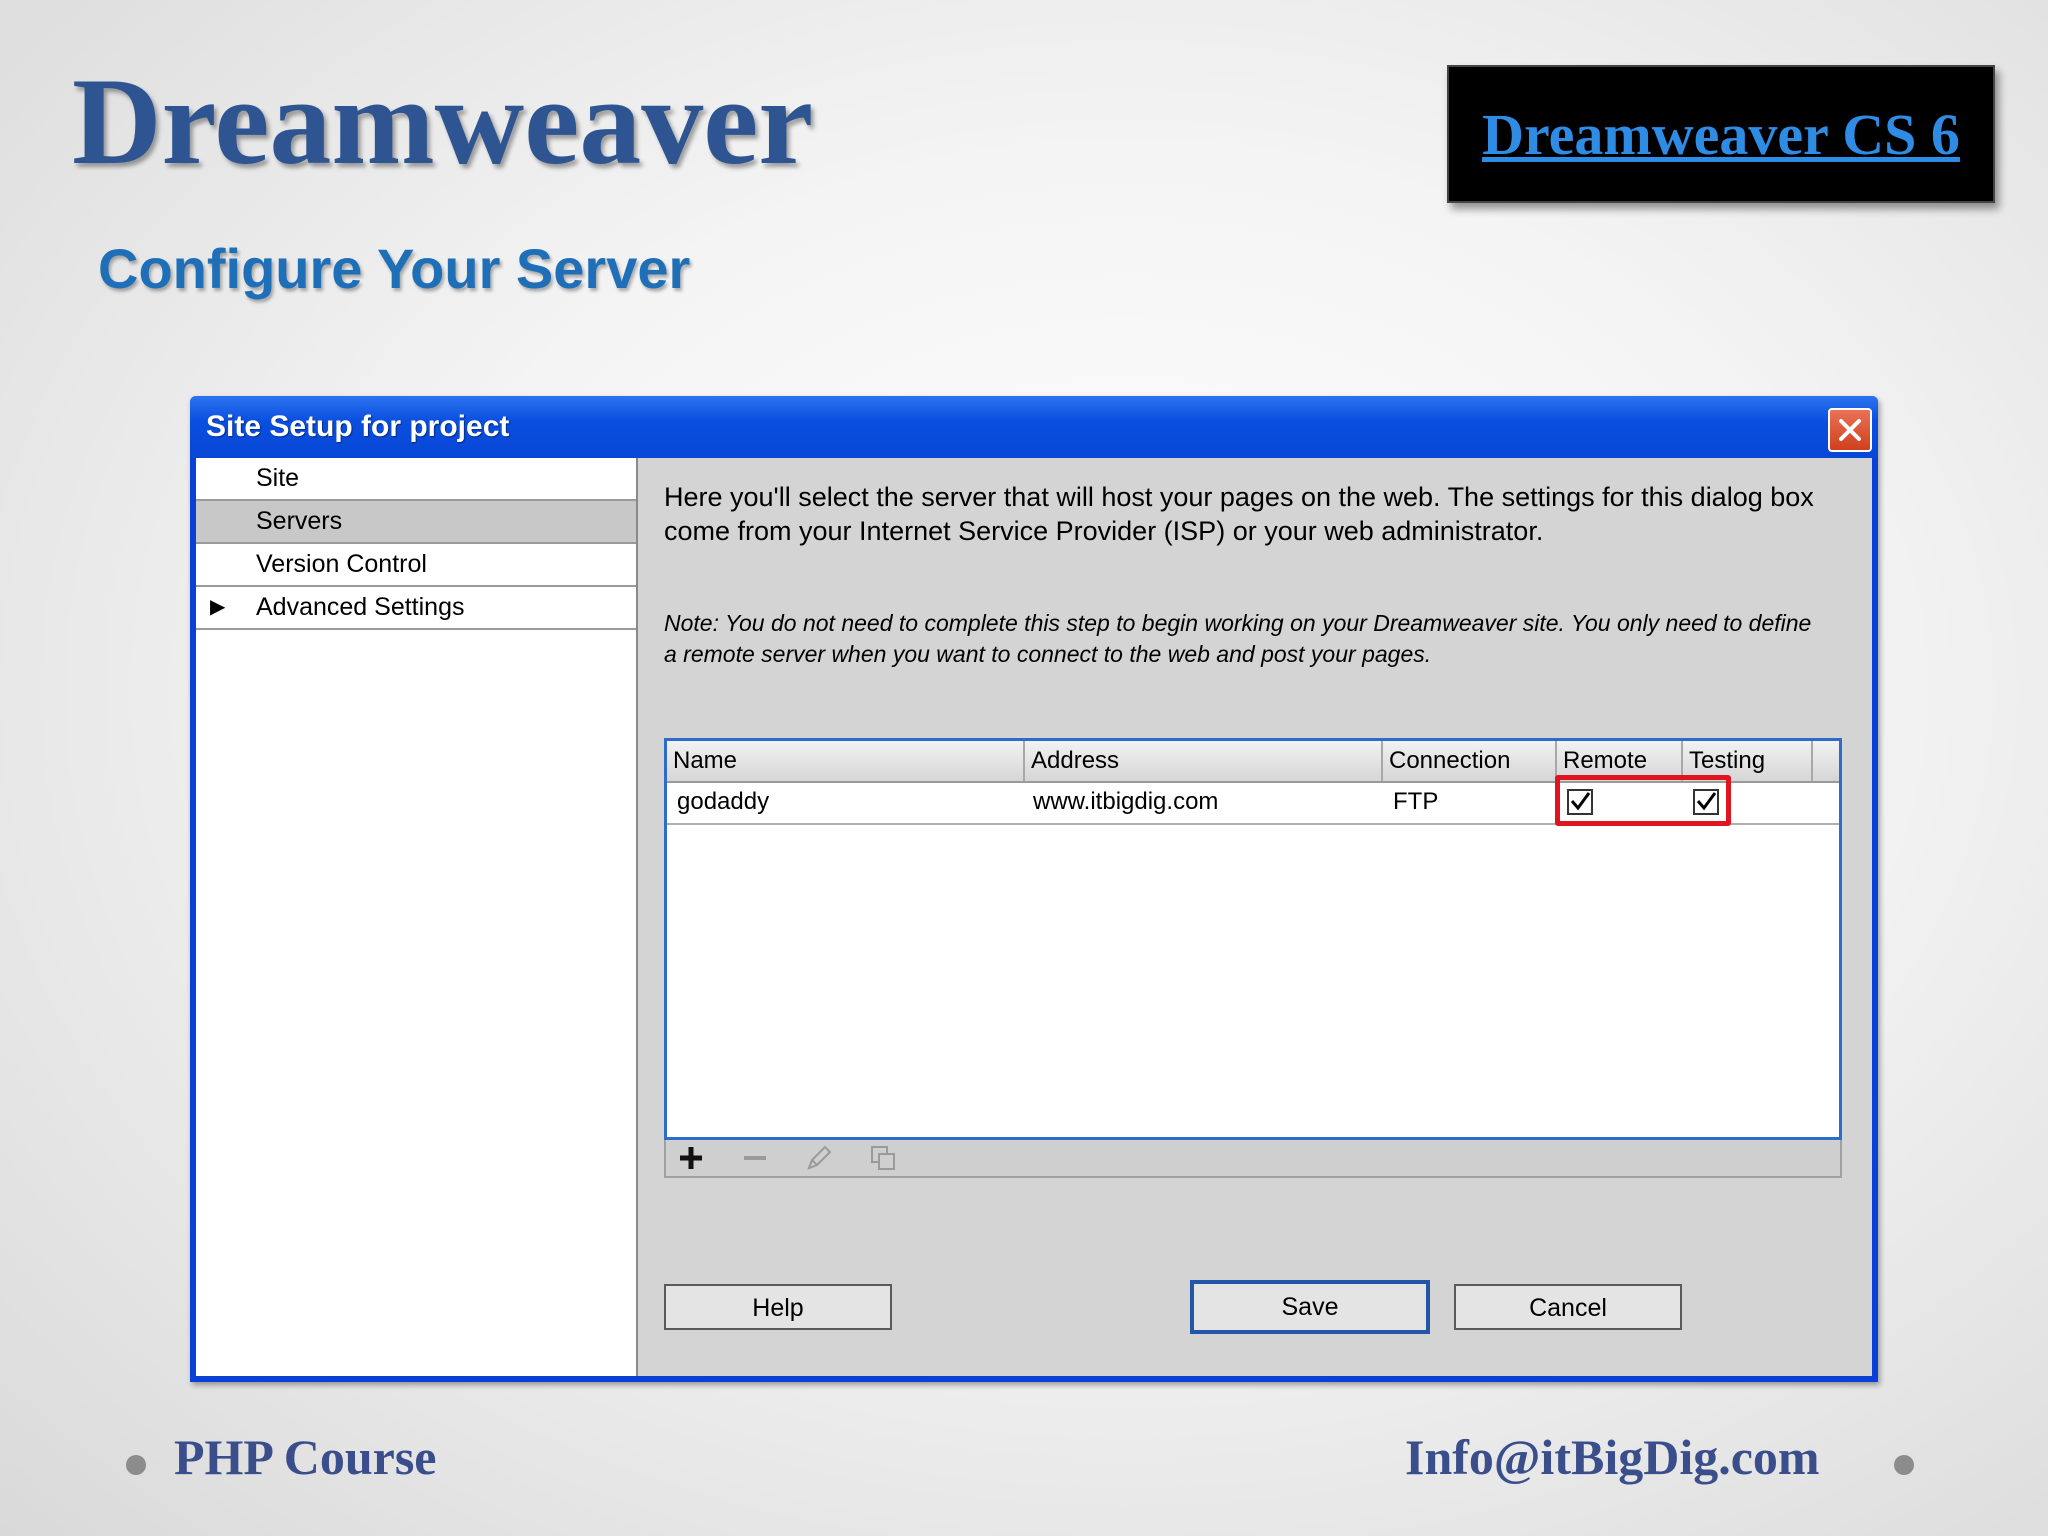 Image resolution: width=2048 pixels, height=1536 pixels. Describe the element at coordinates (1470, 761) in the screenshot. I see `column-header-connection: Connection` at that location.